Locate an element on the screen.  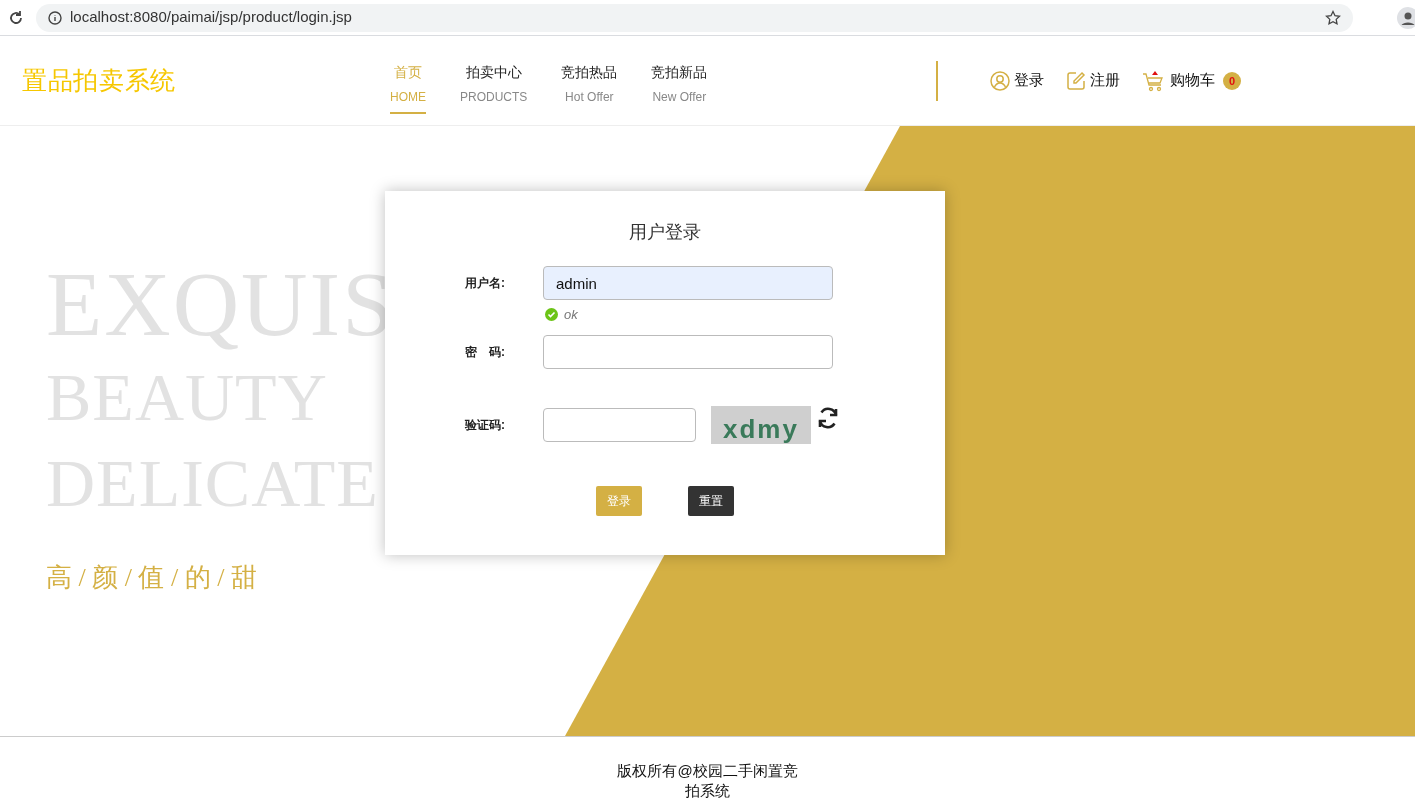
captcha-field is located at coordinates (619, 424).